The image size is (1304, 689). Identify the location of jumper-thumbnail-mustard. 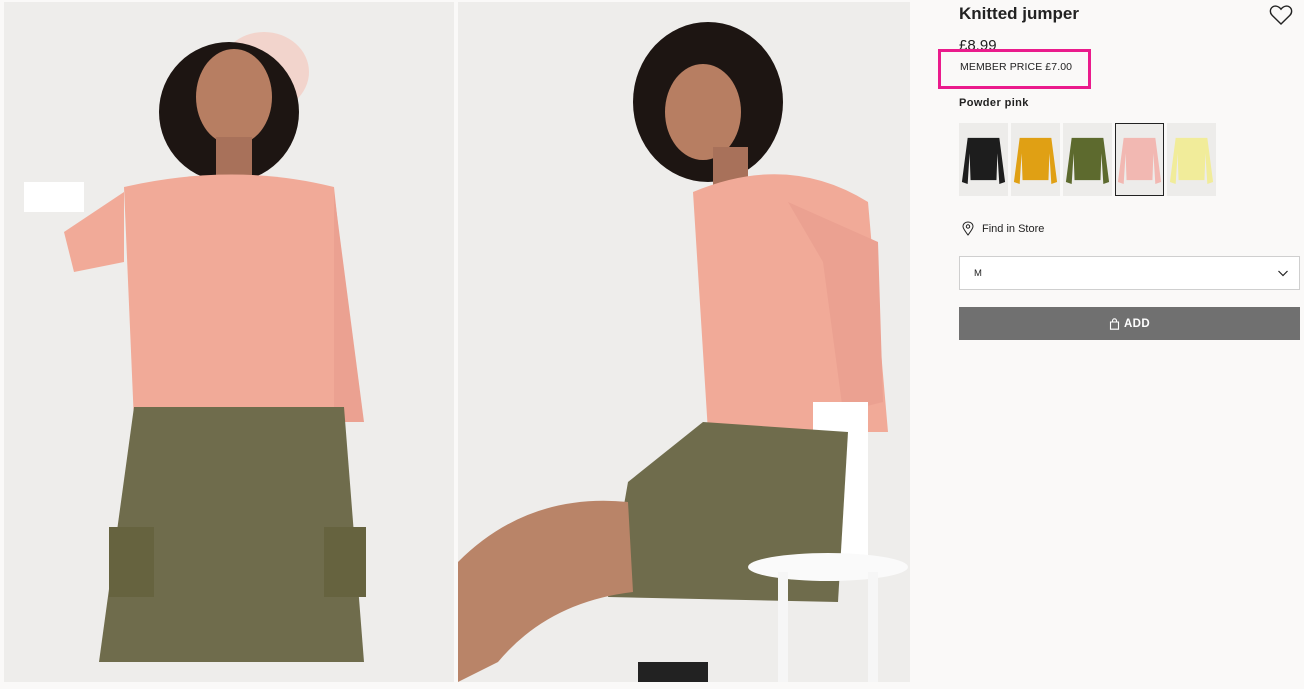
(1035, 160).